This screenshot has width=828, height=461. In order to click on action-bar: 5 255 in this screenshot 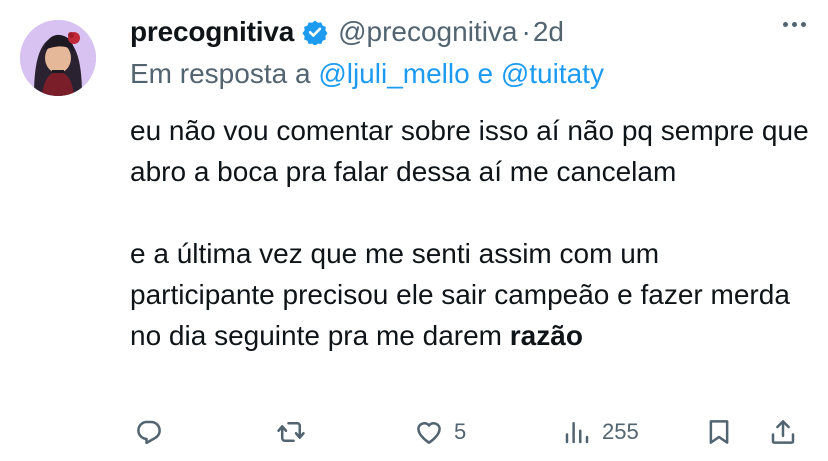, I will do `click(470, 432)`.